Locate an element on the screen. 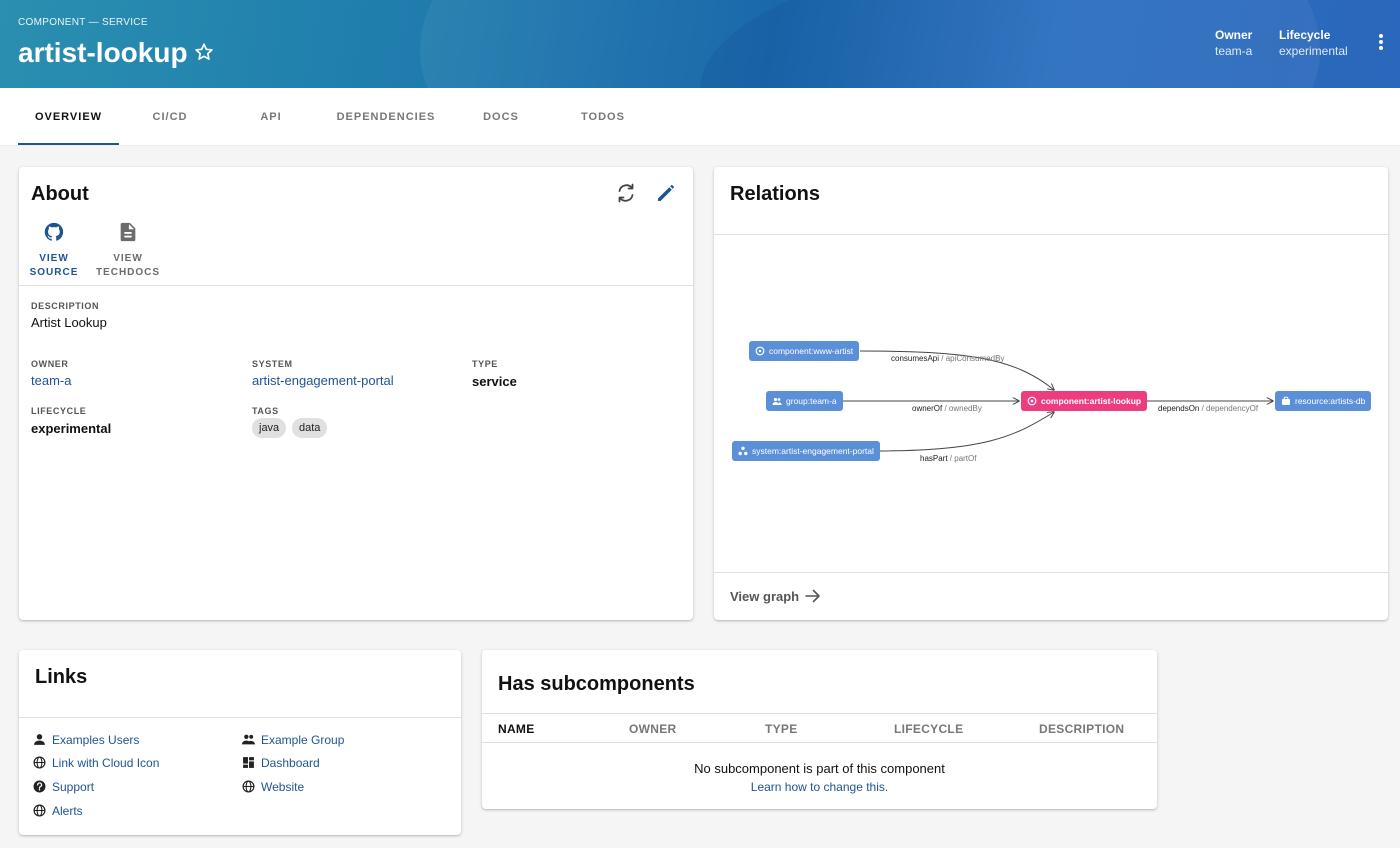  graph-node: resource:artists-db is located at coordinates (1323, 401).